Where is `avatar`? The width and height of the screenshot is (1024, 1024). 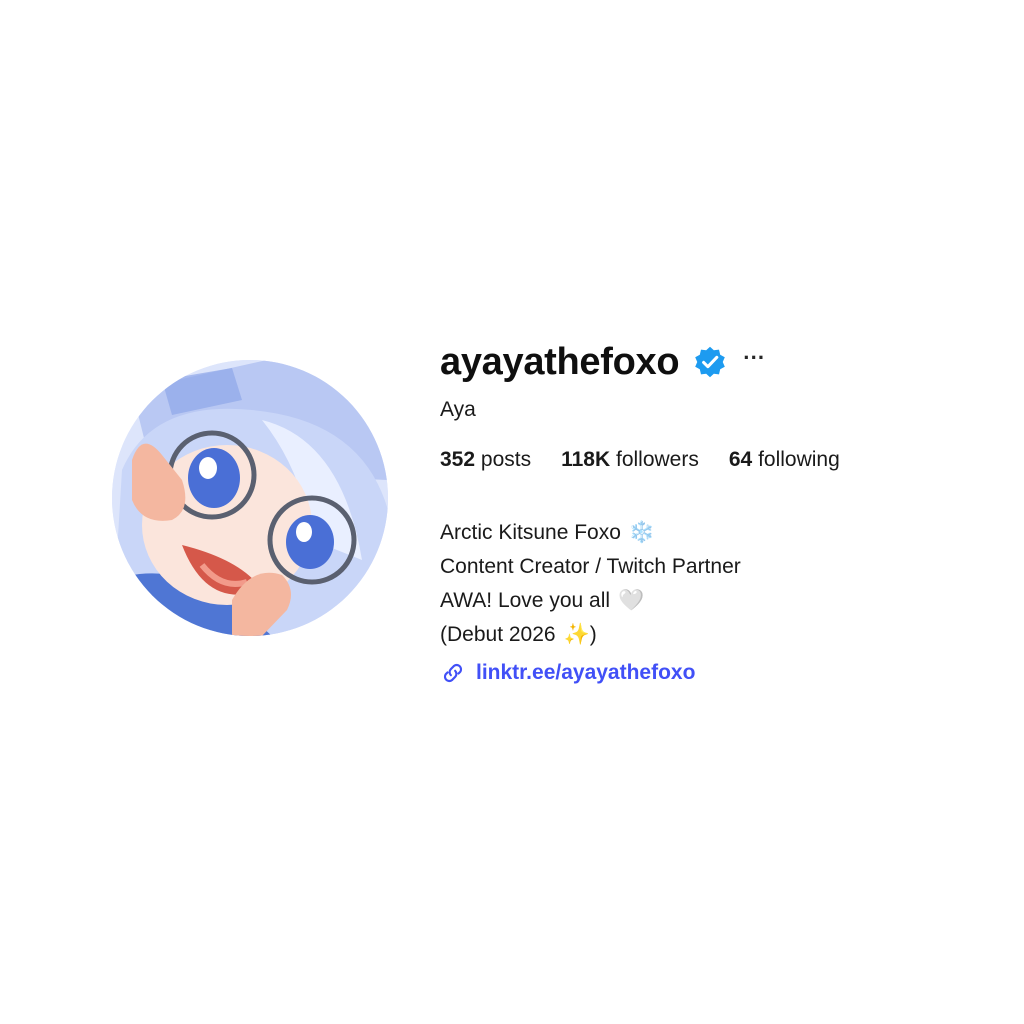
avatar is located at coordinates (250, 498).